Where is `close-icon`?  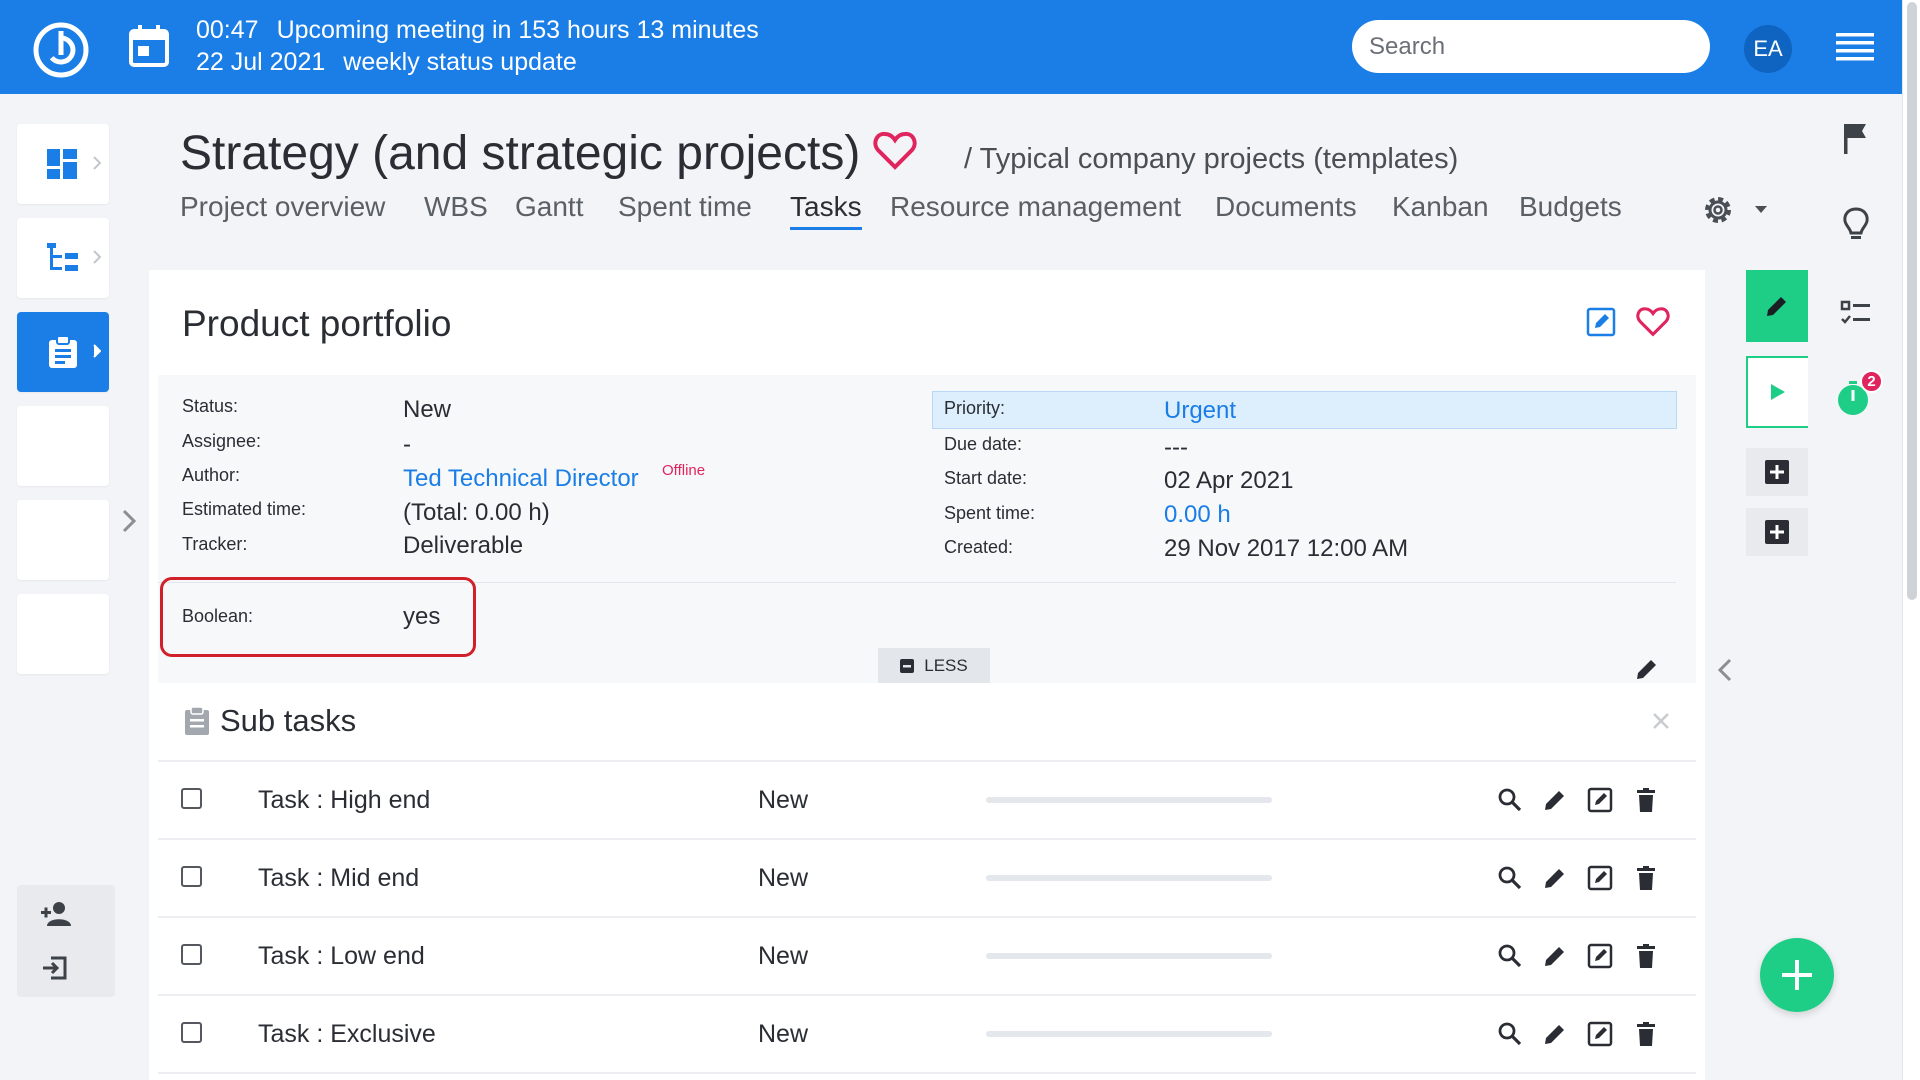 close-icon is located at coordinates (1661, 721).